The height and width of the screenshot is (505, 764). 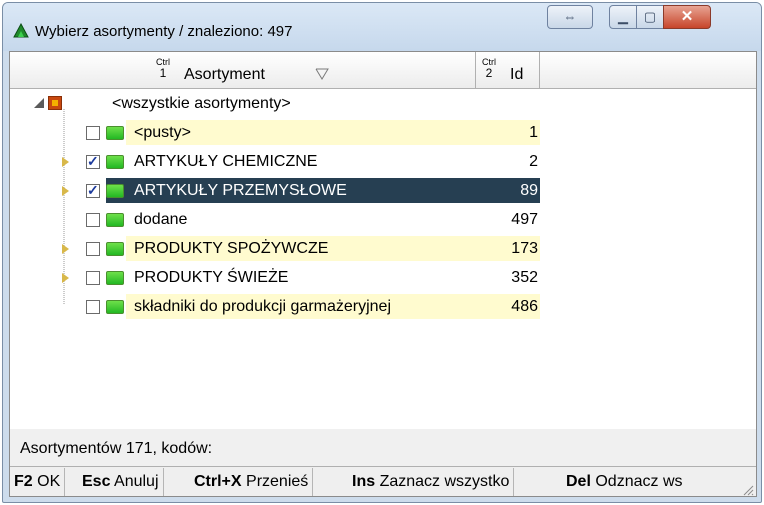 What do you see at coordinates (444, 481) in the screenshot?
I see `button-label: Zaznacz wszystko` at bounding box center [444, 481].